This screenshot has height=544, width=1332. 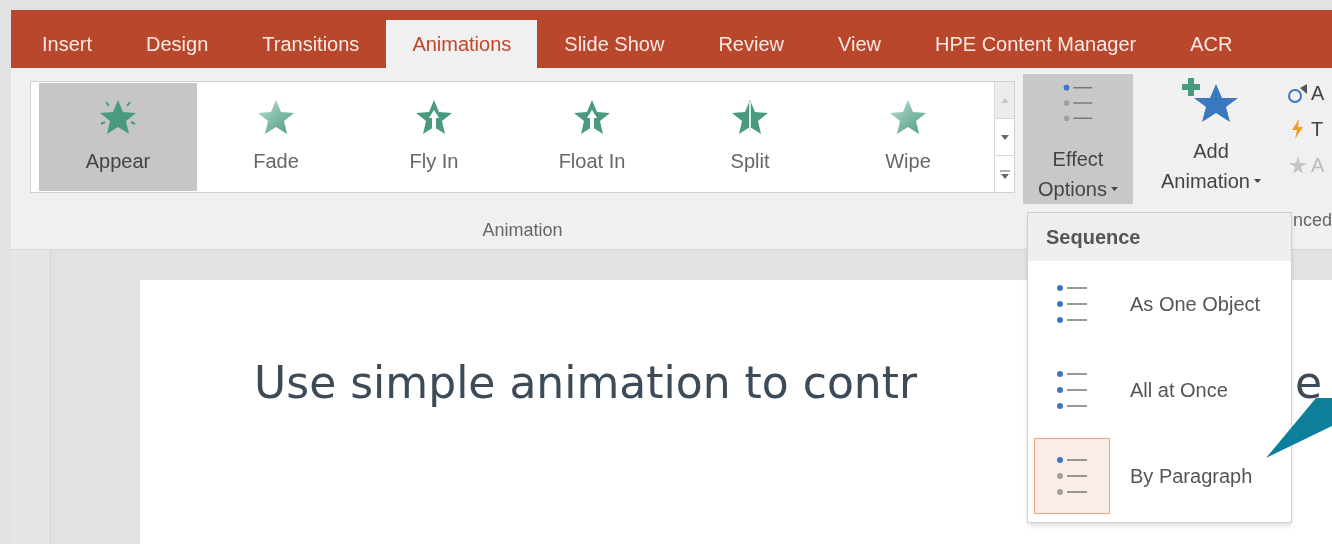 What do you see at coordinates (1299, 428) in the screenshot?
I see `callout-pointer` at bounding box center [1299, 428].